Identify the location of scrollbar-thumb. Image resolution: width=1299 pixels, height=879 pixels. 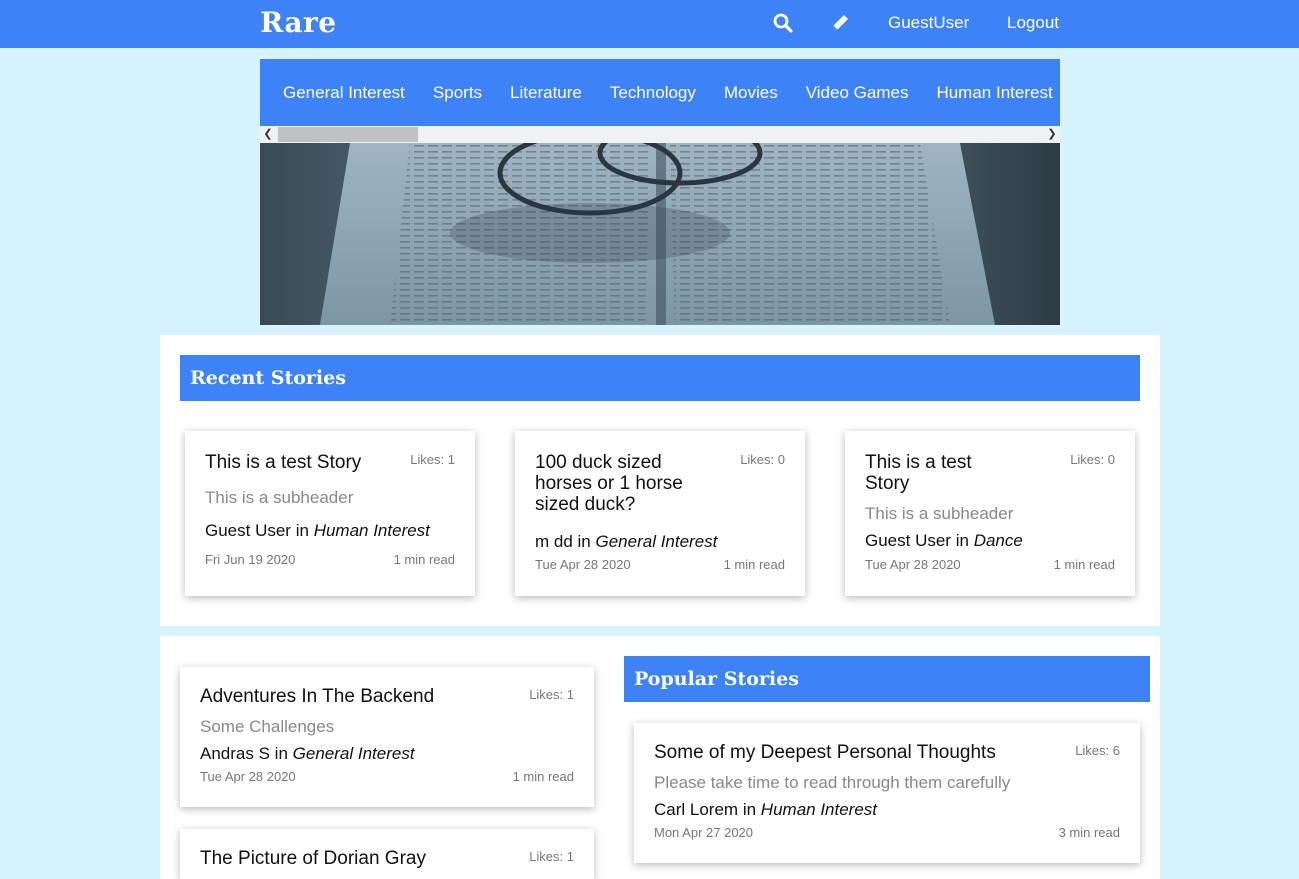
(348, 134).